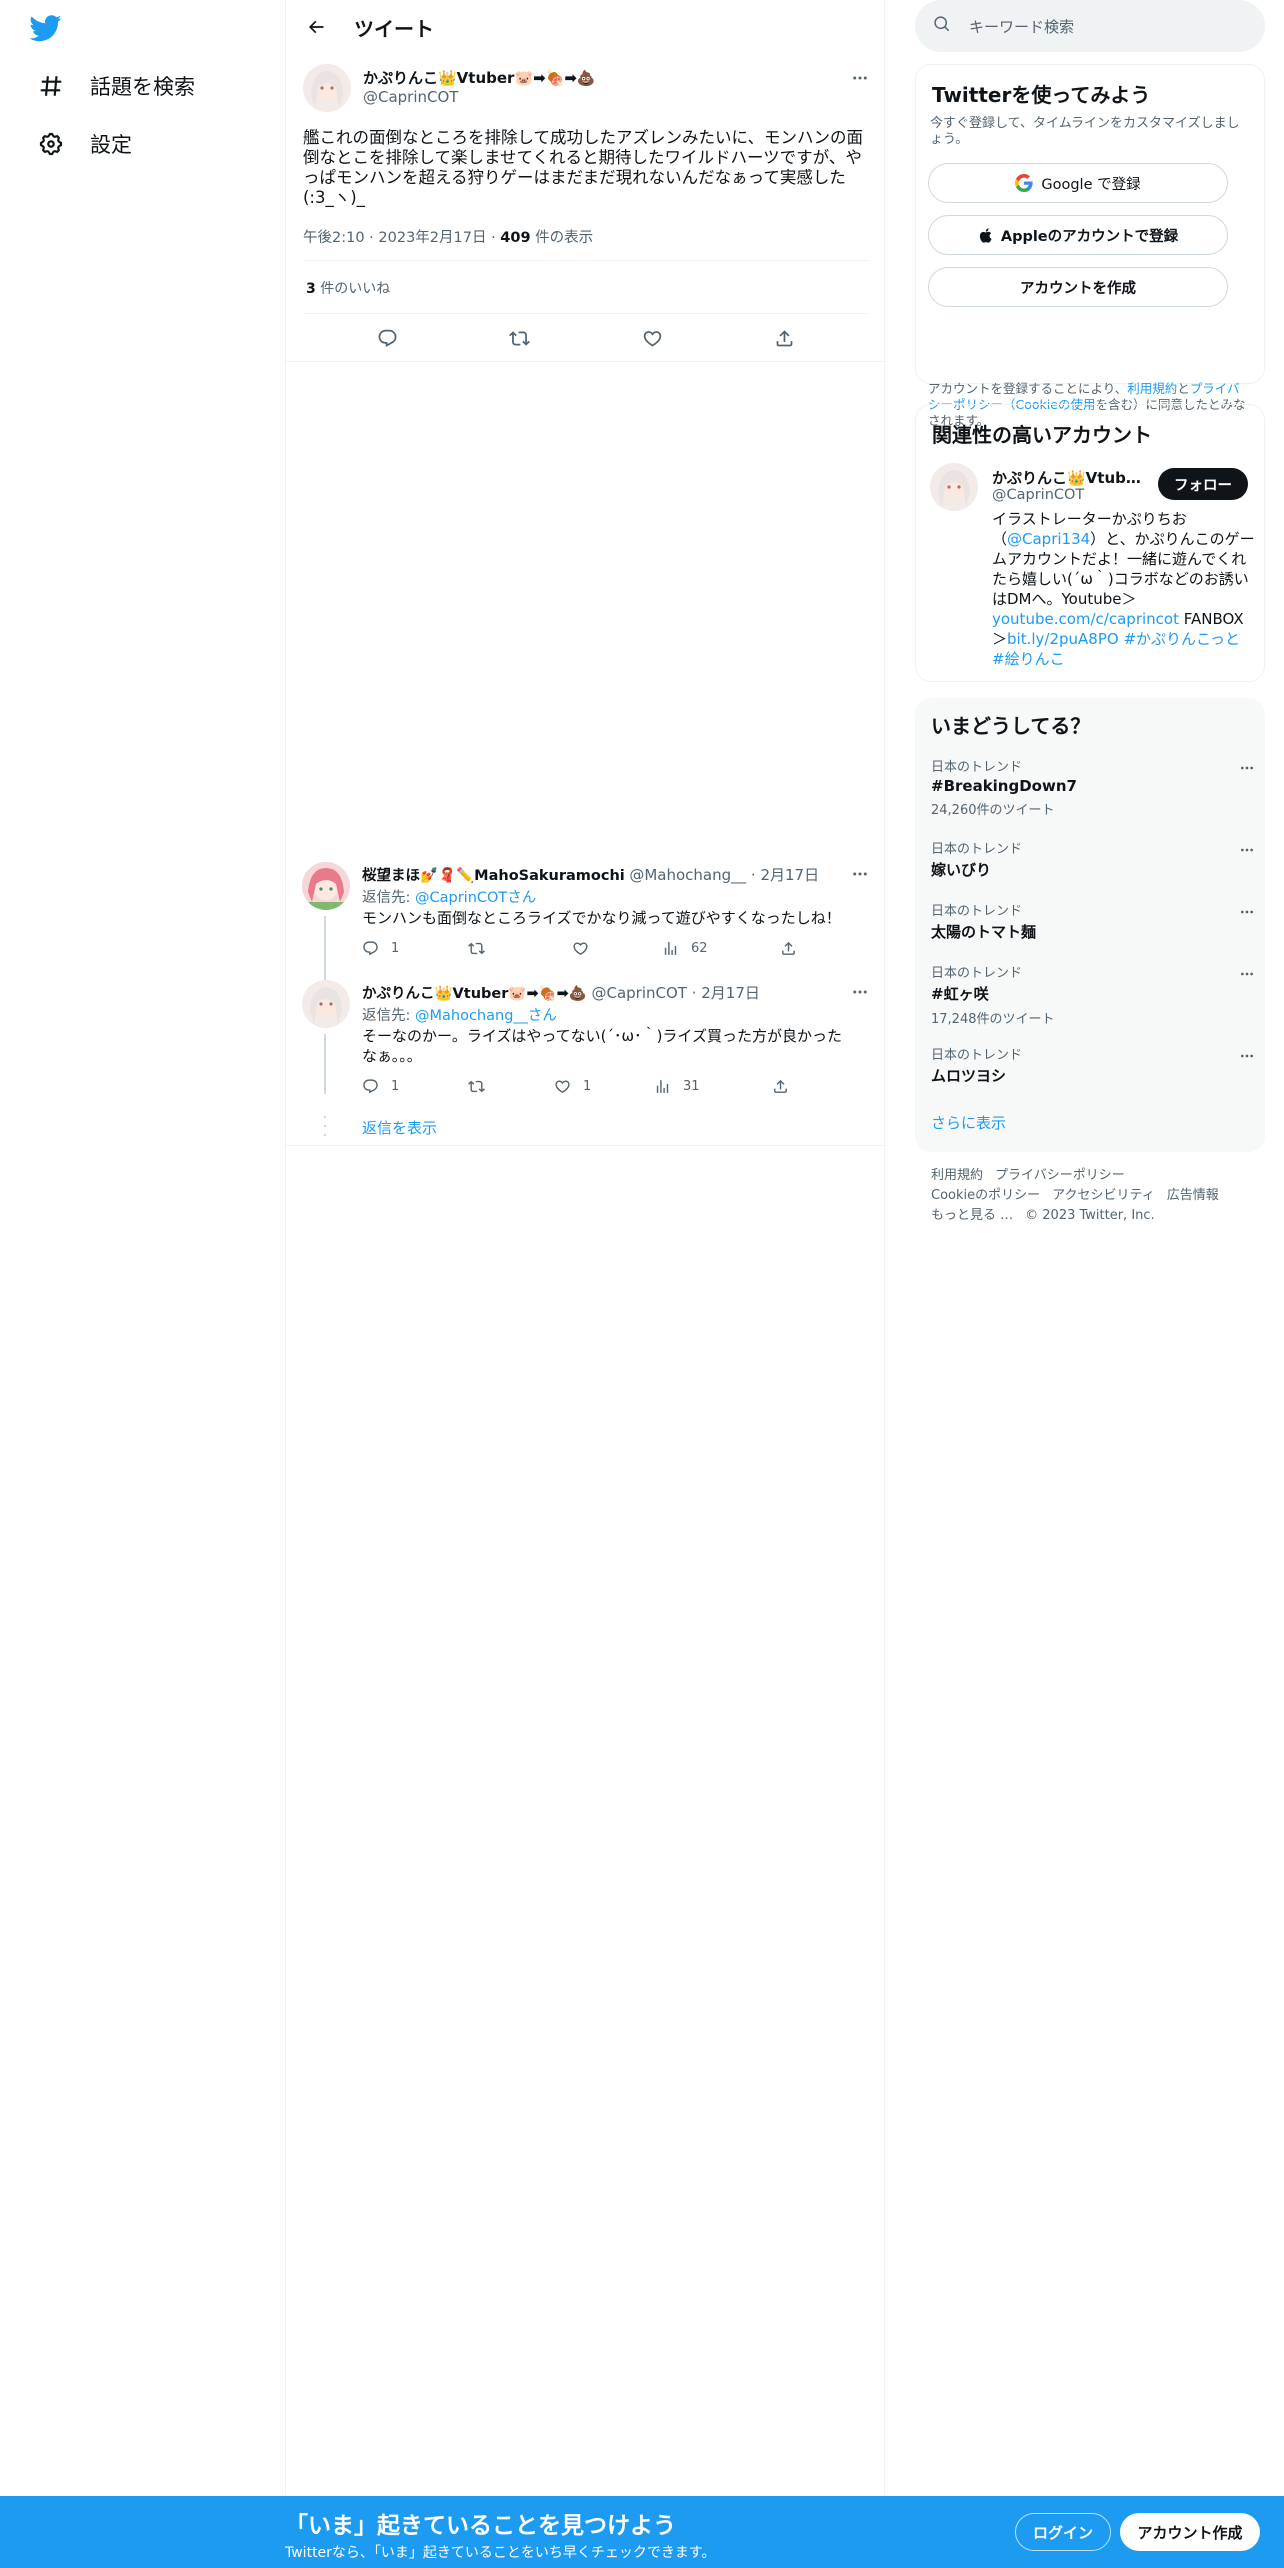  What do you see at coordinates (1203, 484) in the screenshot?
I see `follow-button: フォロー` at bounding box center [1203, 484].